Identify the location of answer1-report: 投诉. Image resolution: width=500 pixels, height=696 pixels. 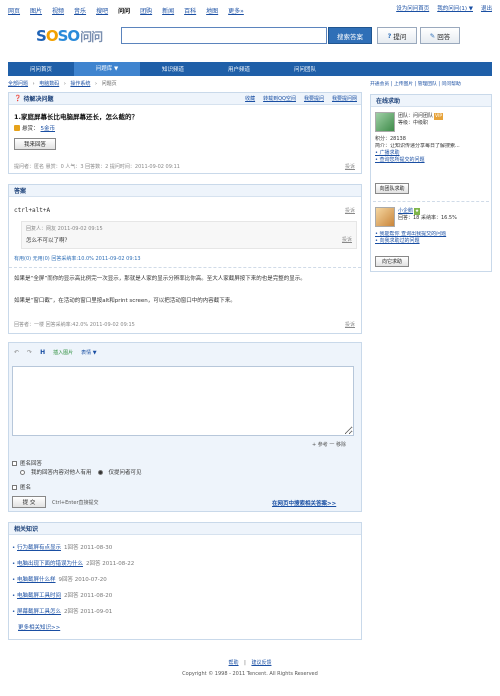
(350, 210).